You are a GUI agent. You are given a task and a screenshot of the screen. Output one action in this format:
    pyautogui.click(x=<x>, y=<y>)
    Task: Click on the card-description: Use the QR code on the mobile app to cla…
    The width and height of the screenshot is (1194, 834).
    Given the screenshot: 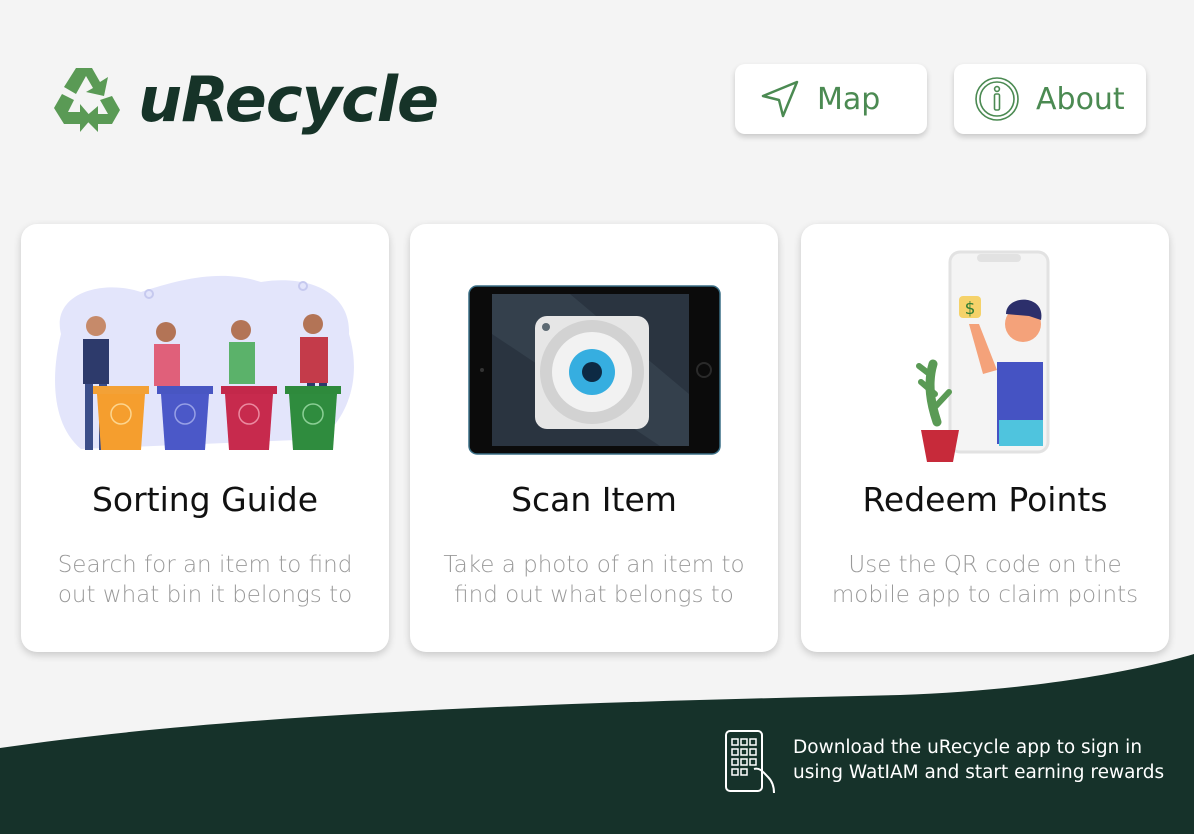 What is the action you would take?
    pyautogui.click(x=985, y=580)
    